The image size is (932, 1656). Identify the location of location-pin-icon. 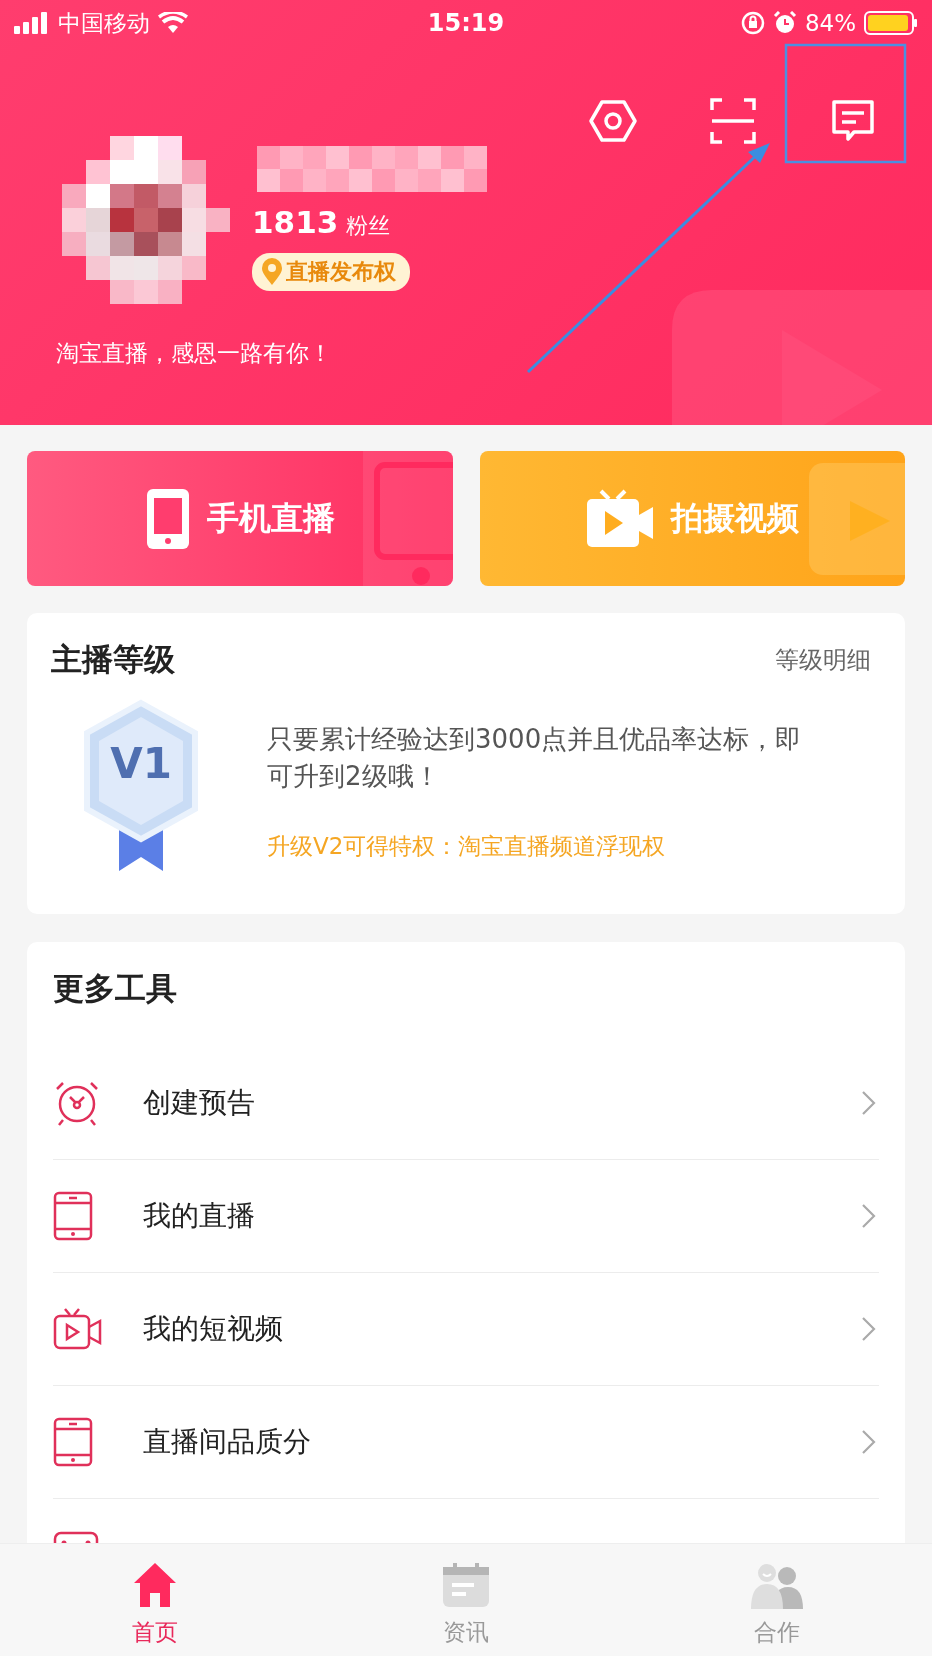
(272, 272).